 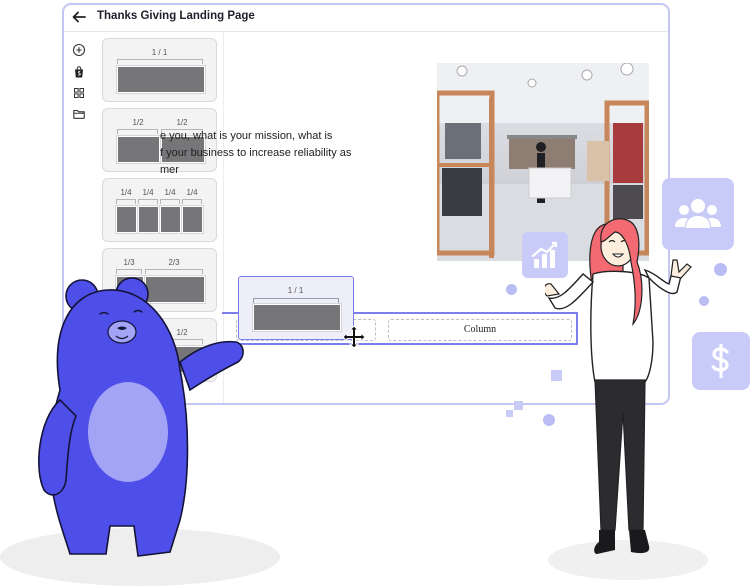 I want to click on woman-illustration, so click(x=618, y=386).